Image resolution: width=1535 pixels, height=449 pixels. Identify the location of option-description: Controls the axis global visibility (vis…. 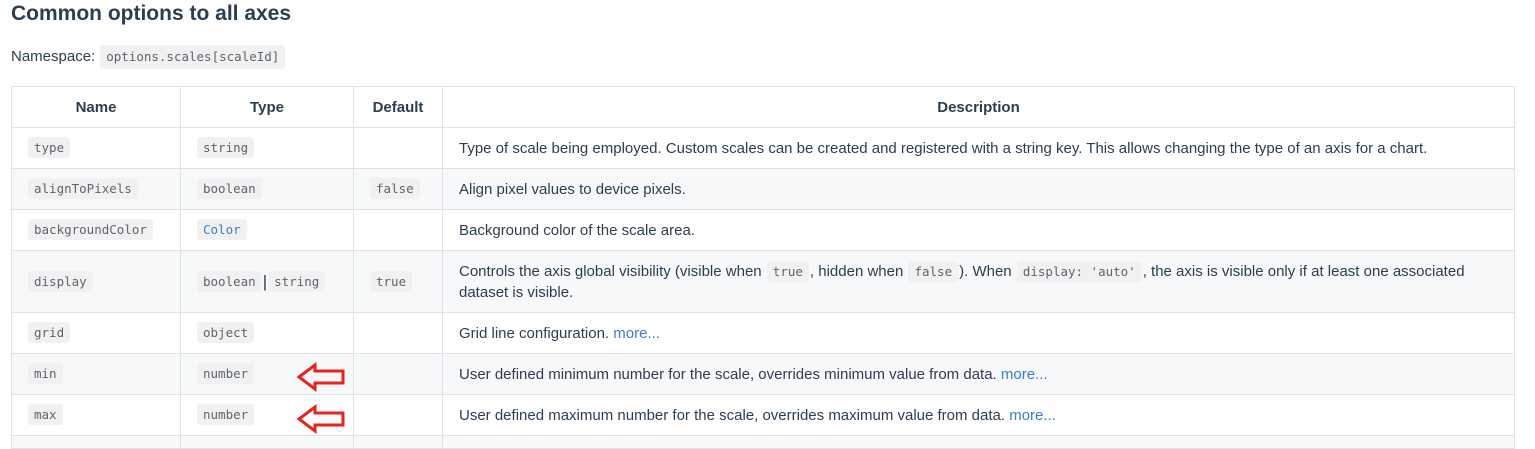
(978, 281).